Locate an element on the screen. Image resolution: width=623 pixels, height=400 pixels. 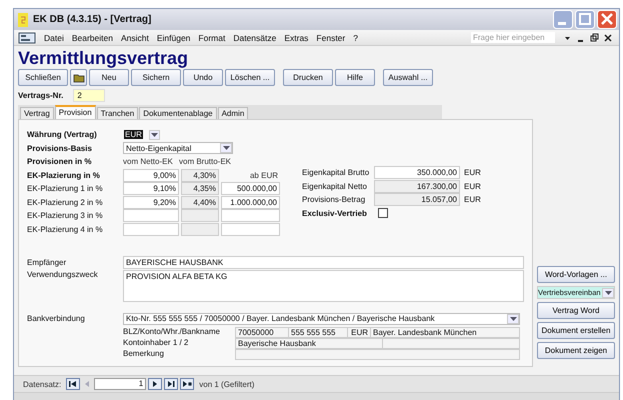
field-label: Empfänger is located at coordinates (47, 262).